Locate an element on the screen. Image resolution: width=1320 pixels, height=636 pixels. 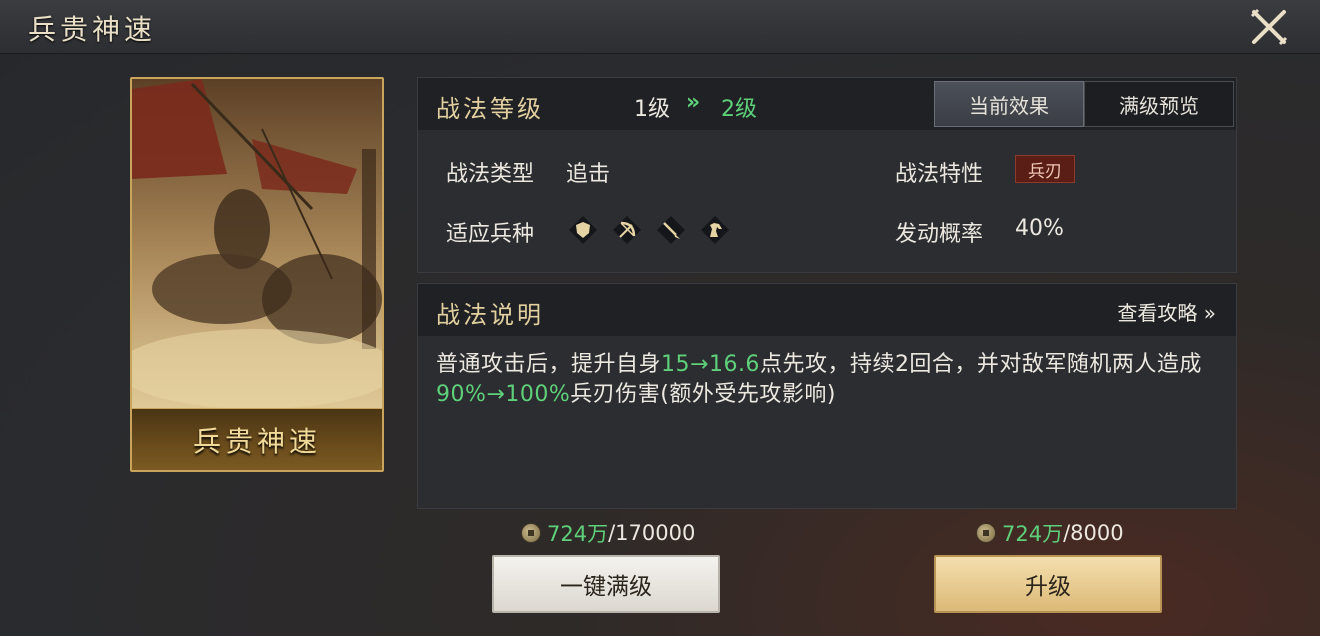
chance-label: 发动概率 is located at coordinates (939, 234).